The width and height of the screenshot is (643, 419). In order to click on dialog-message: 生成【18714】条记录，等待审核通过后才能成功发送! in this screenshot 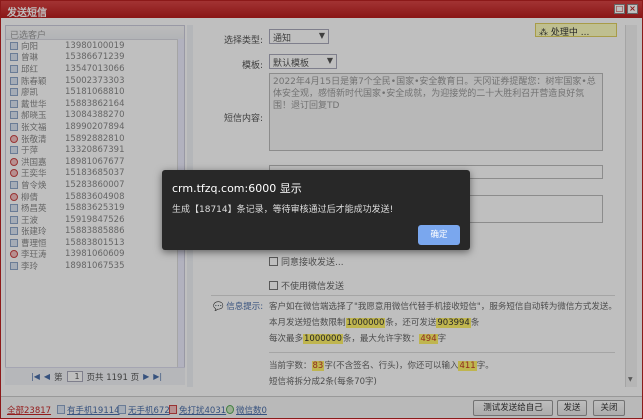, I will do `click(283, 210)`.